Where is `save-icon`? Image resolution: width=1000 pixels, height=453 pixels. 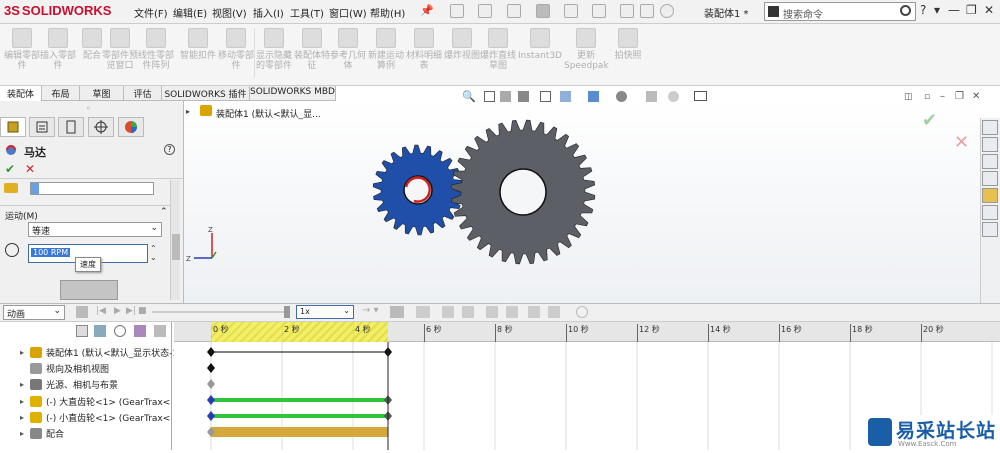
save-icon is located at coordinates (514, 11).